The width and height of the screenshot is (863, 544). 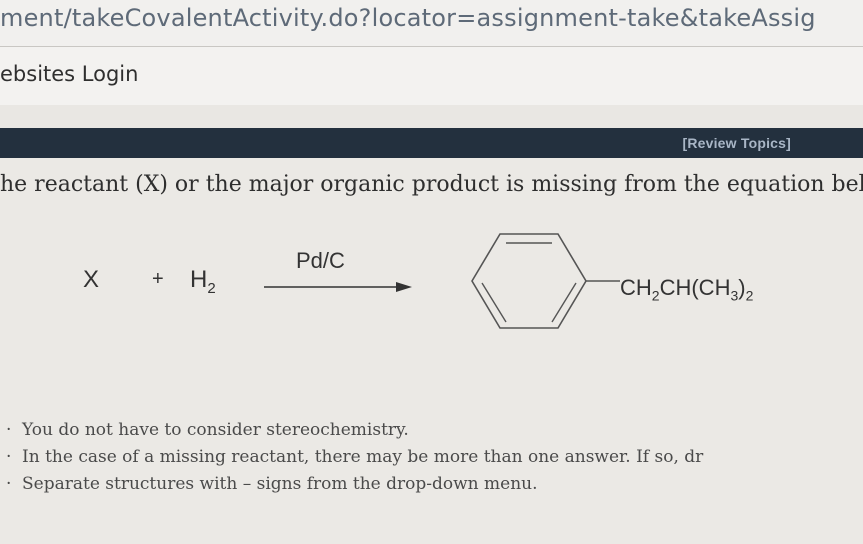 I want to click on bookmark-websites-login: ebsites Login, so click(x=69, y=74).